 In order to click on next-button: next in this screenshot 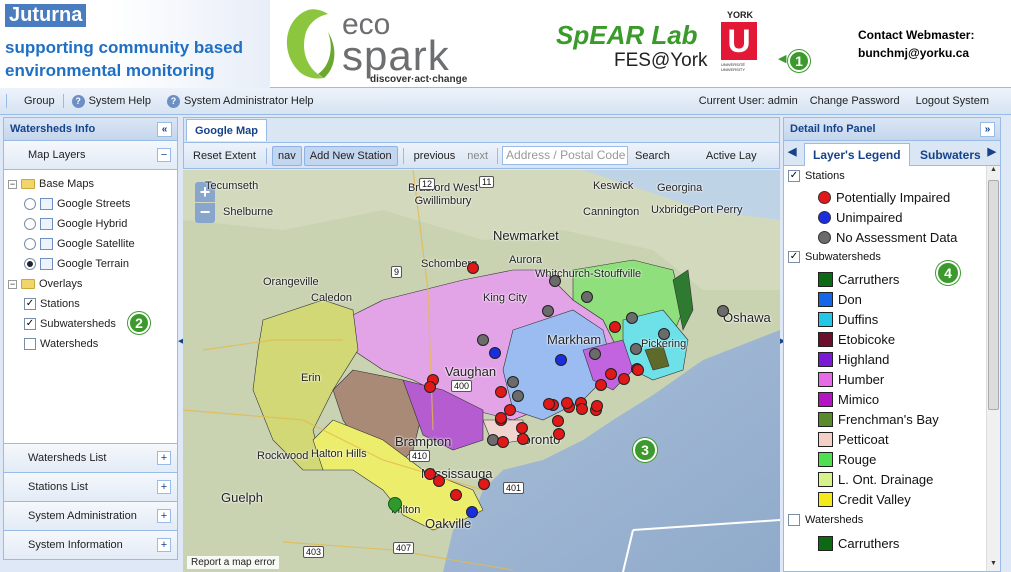, I will do `click(477, 156)`.